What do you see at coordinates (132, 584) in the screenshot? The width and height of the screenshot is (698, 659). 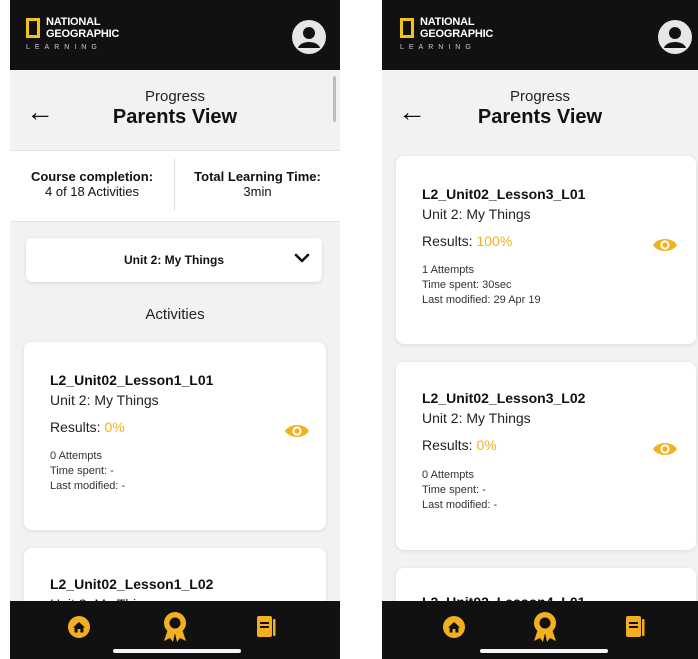 I see `activity-title: L2_Unit02_Lesson1_L02` at bounding box center [132, 584].